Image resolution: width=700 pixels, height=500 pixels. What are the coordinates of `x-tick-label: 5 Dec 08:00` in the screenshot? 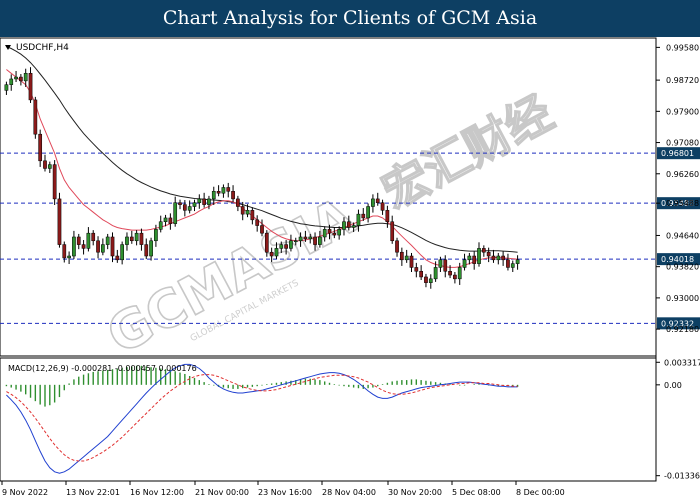 It's located at (476, 492).